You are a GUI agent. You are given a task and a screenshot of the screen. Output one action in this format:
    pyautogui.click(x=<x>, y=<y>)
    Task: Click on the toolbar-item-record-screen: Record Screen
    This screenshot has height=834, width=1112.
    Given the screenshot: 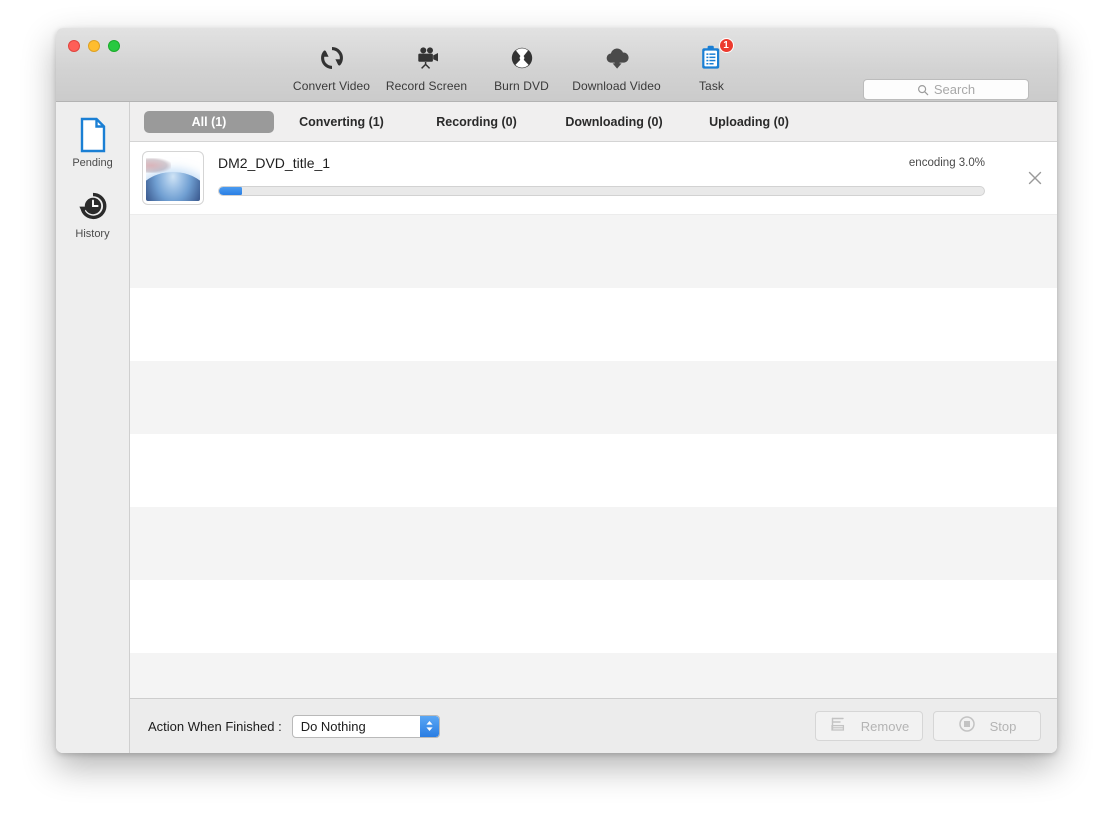 What is the action you would take?
    pyautogui.click(x=426, y=65)
    